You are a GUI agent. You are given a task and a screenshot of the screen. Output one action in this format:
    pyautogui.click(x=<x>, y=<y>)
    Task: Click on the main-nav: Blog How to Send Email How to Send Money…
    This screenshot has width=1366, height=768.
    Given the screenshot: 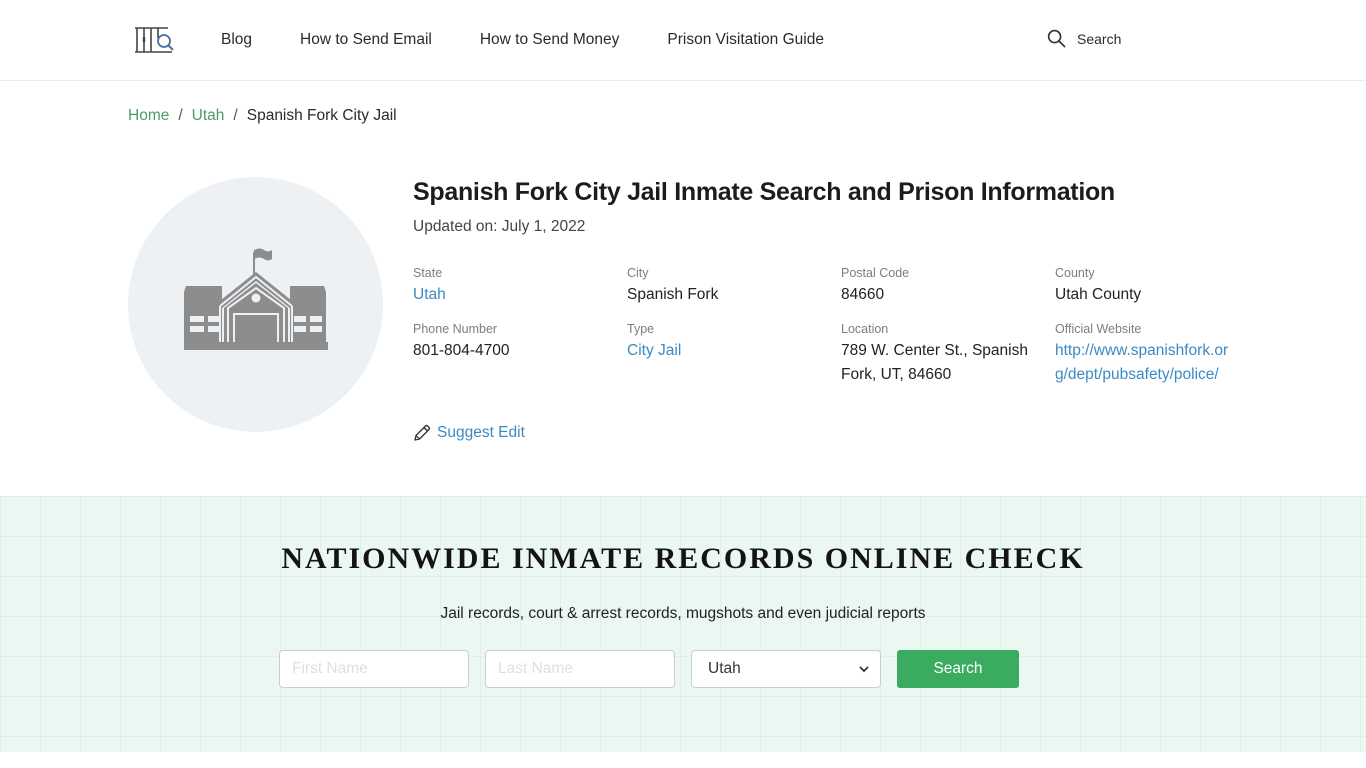 What is the action you would take?
    pyautogui.click(x=546, y=40)
    